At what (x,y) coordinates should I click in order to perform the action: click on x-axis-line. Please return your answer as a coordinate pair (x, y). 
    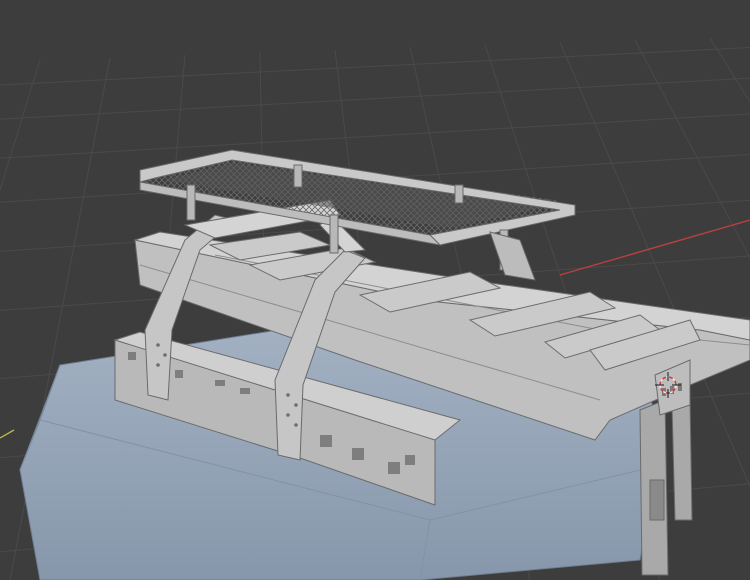
    Looking at the image, I should click on (654, 247).